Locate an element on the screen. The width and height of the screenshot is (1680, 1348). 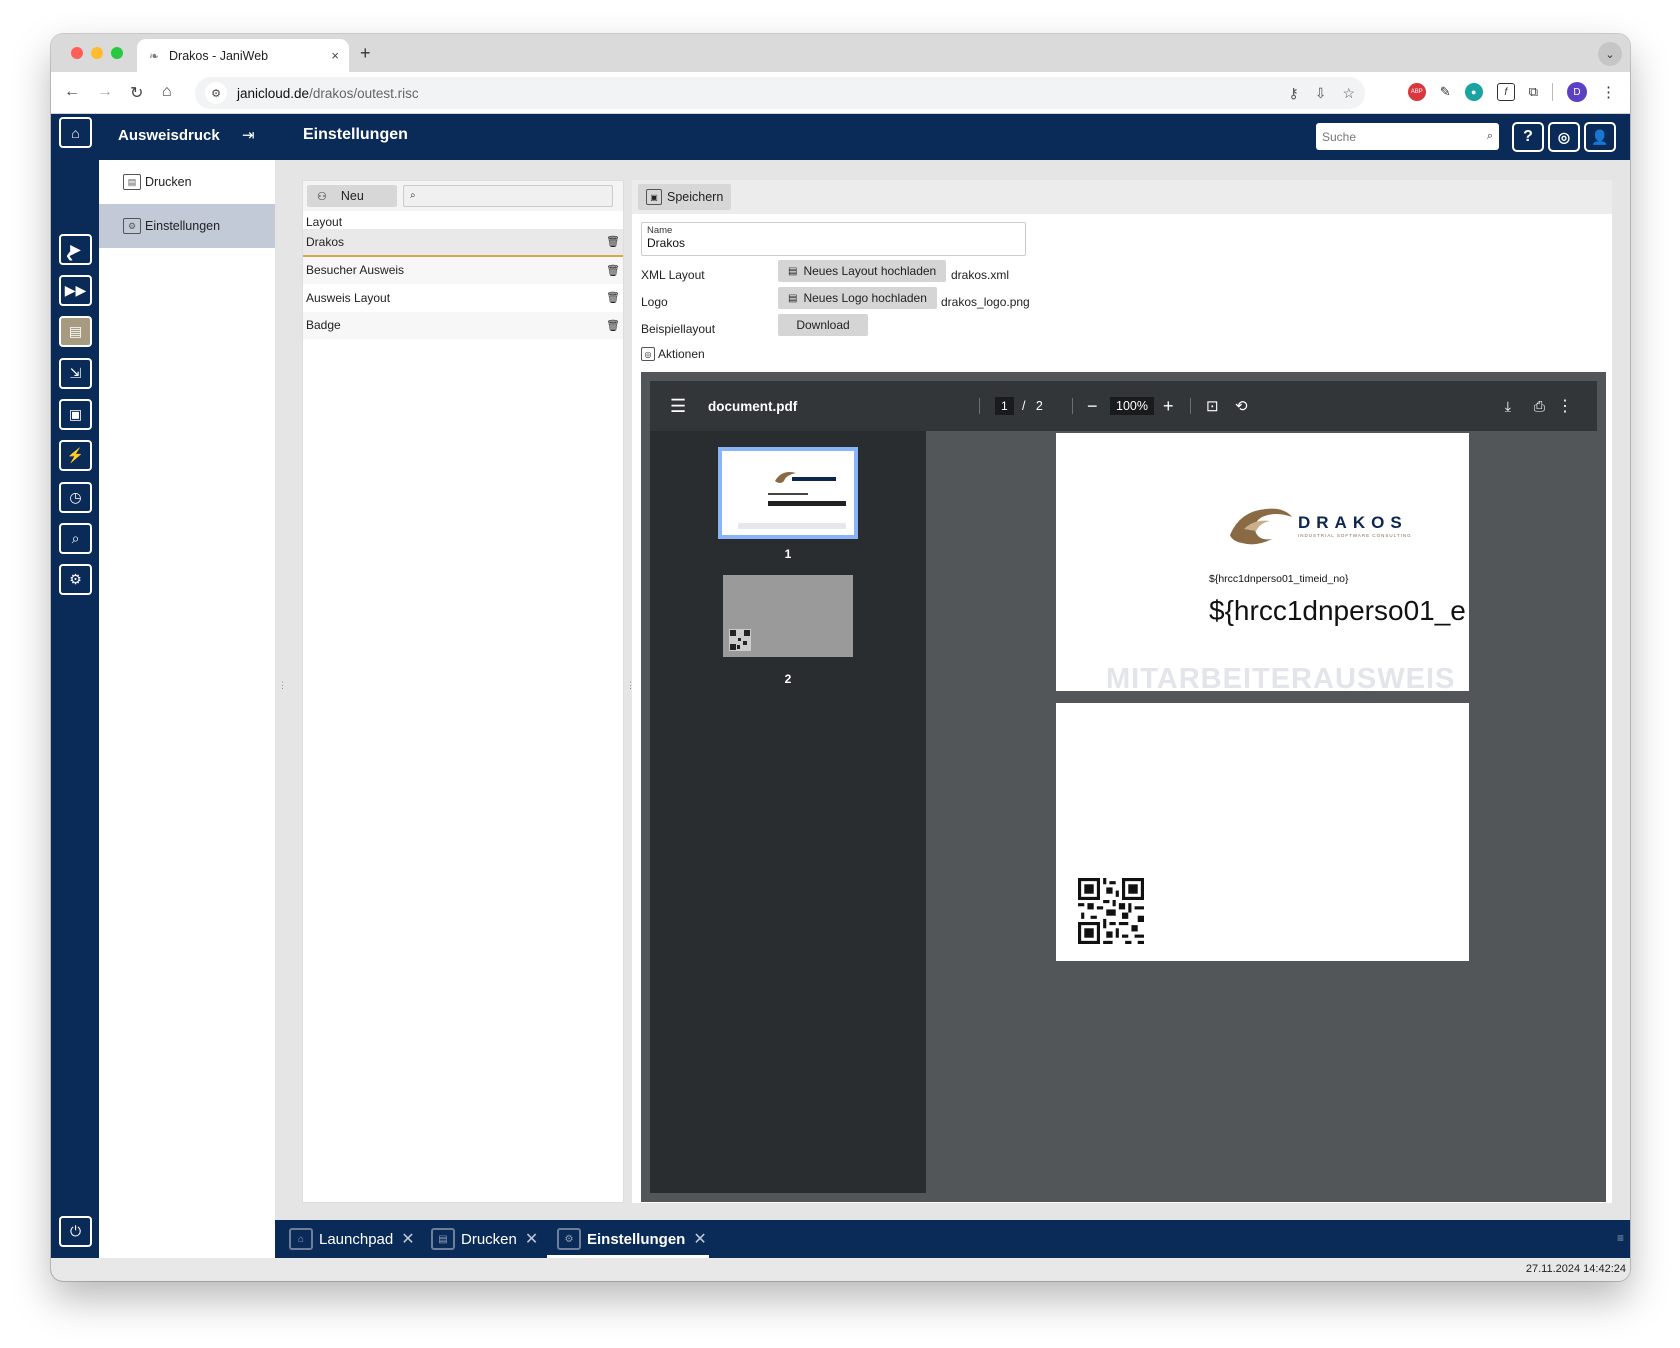
key-icon: ⚷ is located at coordinates (1293, 93).